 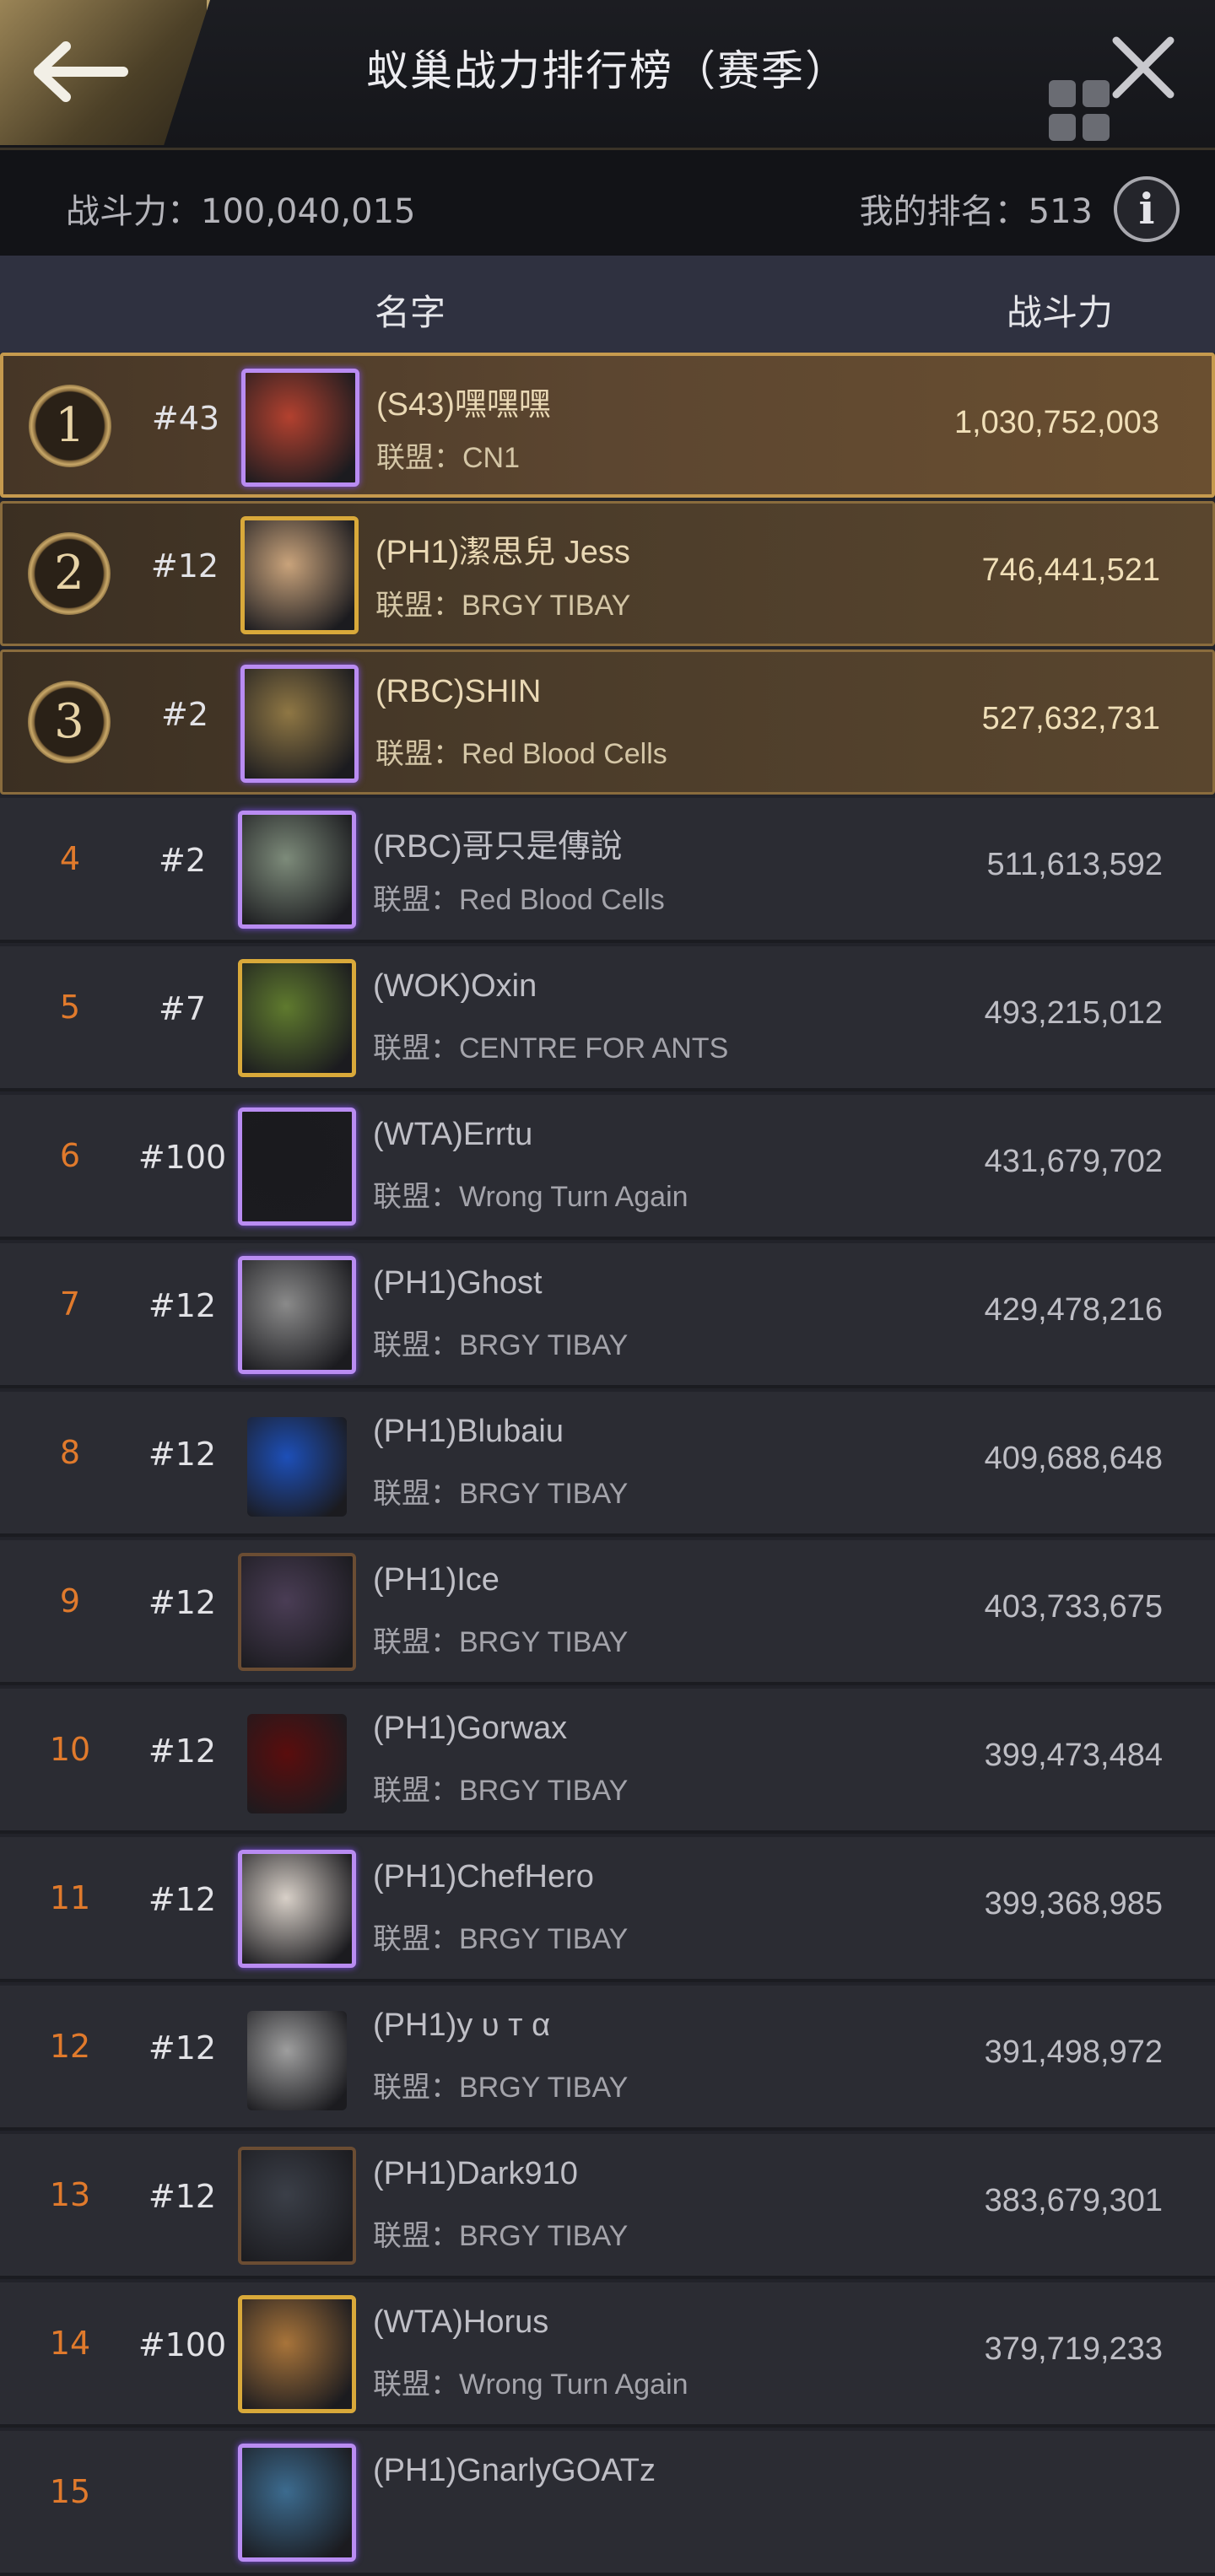 I want to click on rank-number: 15, so click(x=70, y=2491).